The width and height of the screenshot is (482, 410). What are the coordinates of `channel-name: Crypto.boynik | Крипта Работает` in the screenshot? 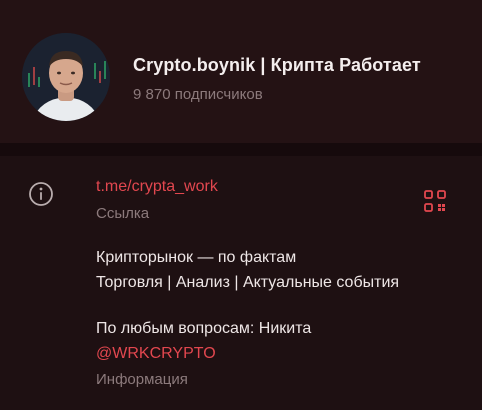 It's located at (277, 65).